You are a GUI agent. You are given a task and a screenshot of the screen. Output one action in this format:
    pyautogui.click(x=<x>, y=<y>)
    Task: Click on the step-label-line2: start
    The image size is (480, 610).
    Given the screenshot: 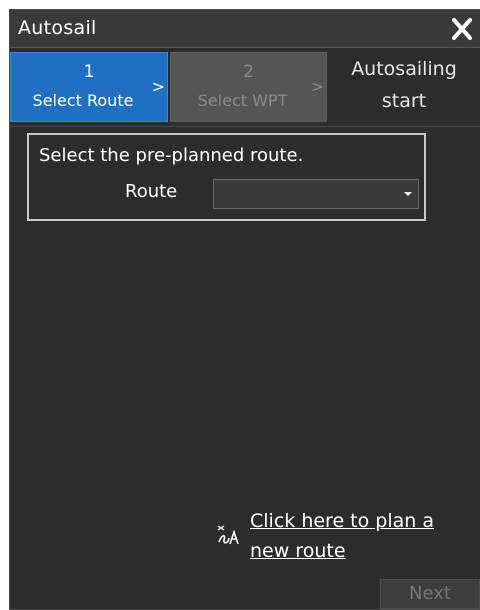 What is the action you would take?
    pyautogui.click(x=404, y=101)
    